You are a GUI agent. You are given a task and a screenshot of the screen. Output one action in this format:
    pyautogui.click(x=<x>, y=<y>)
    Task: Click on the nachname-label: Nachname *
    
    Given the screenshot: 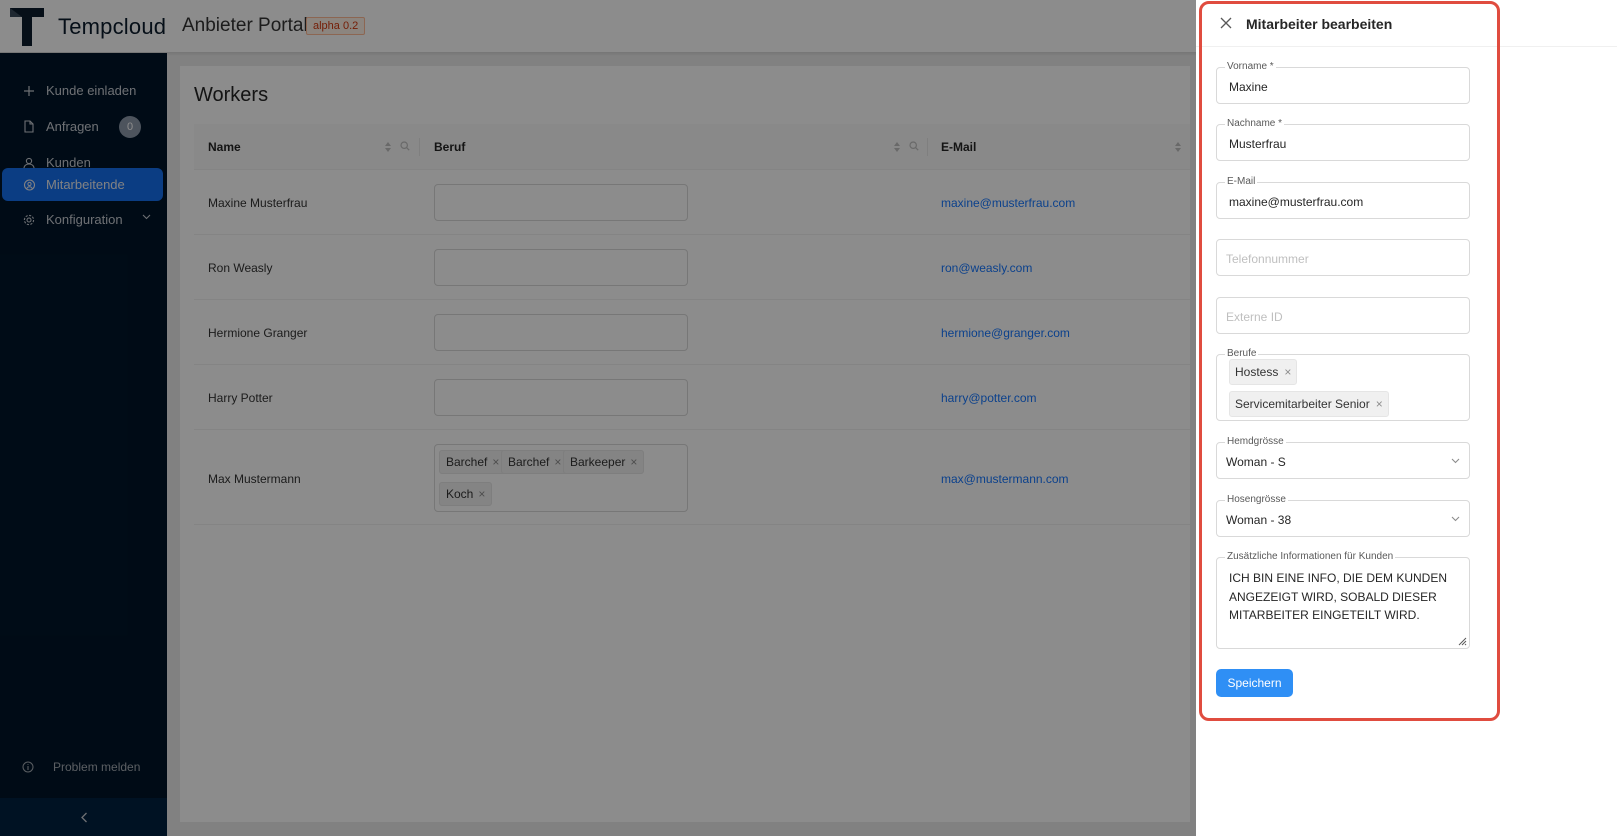 What is the action you would take?
    pyautogui.click(x=1255, y=124)
    